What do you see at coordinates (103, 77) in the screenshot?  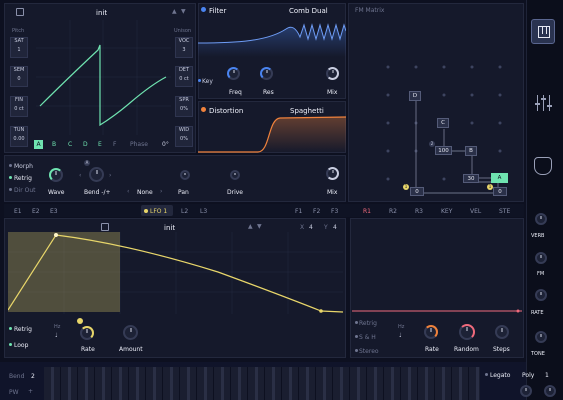 I see `oscillator-waveform` at bounding box center [103, 77].